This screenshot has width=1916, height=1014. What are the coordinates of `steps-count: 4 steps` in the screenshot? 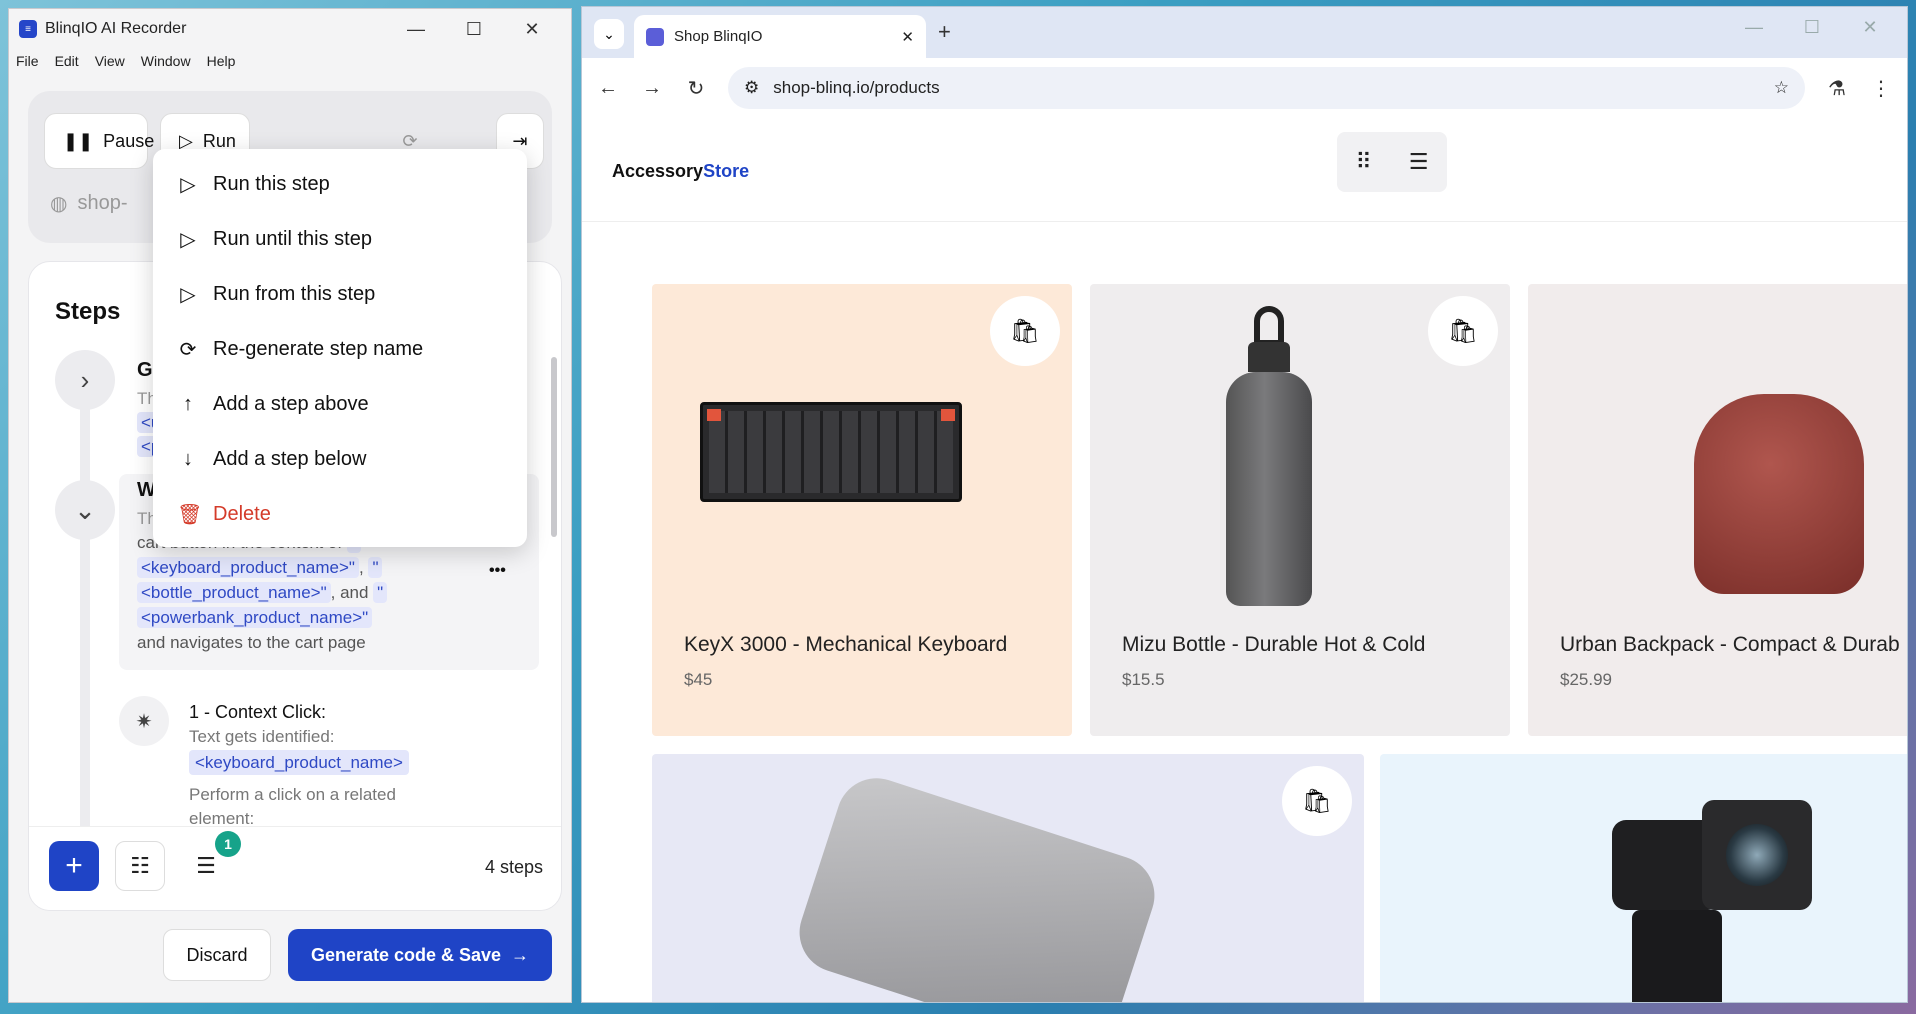 It's located at (513, 867).